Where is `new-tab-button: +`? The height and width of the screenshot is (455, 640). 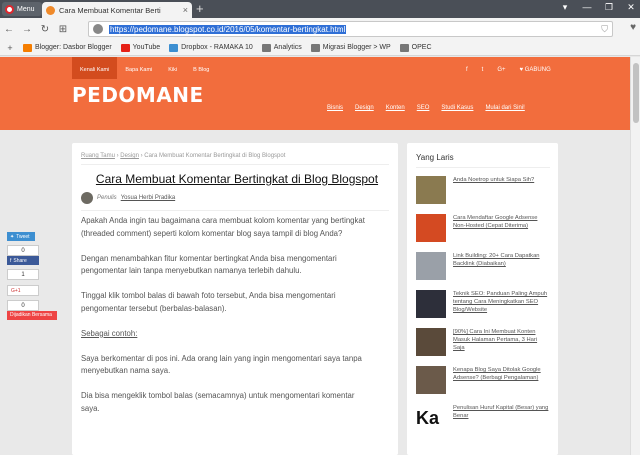
new-tab-button: + is located at coordinates (200, 8).